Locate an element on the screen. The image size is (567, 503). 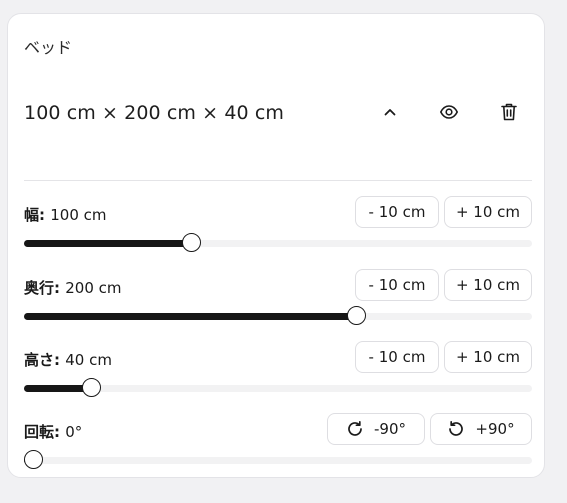
eye-icon is located at coordinates (449, 112).